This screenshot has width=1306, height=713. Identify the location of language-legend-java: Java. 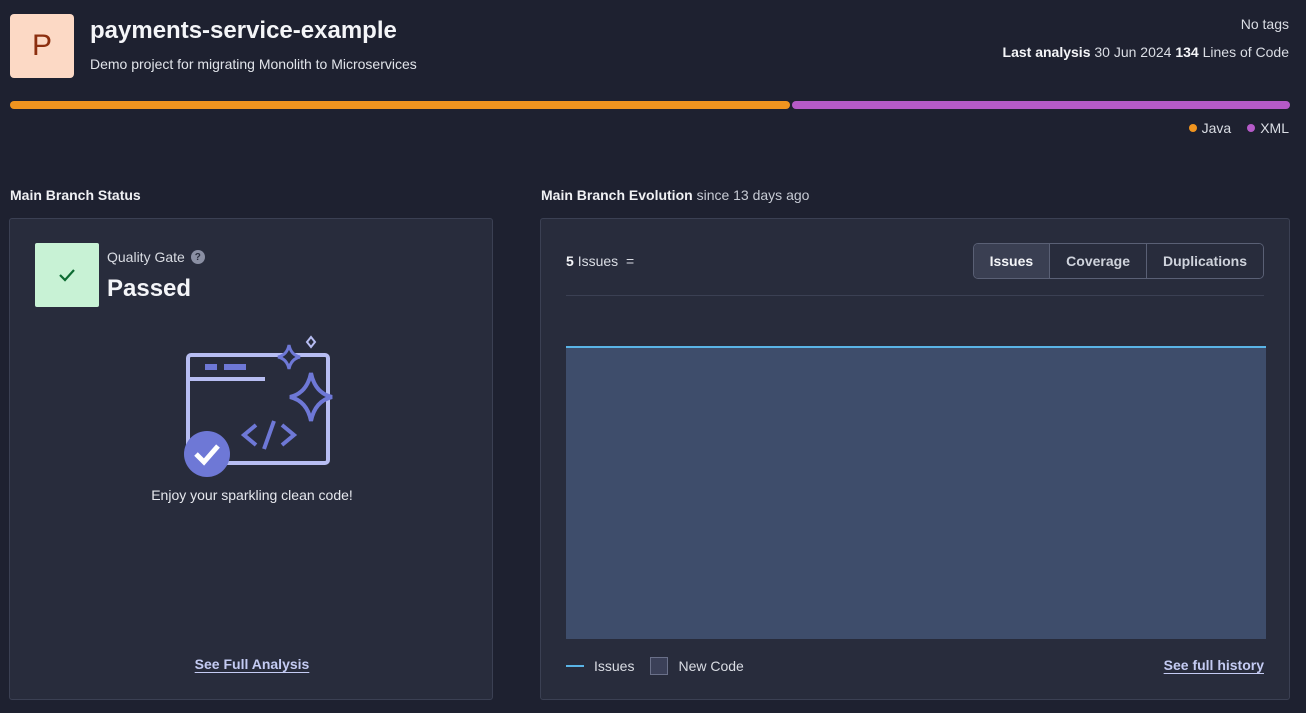
(1209, 128).